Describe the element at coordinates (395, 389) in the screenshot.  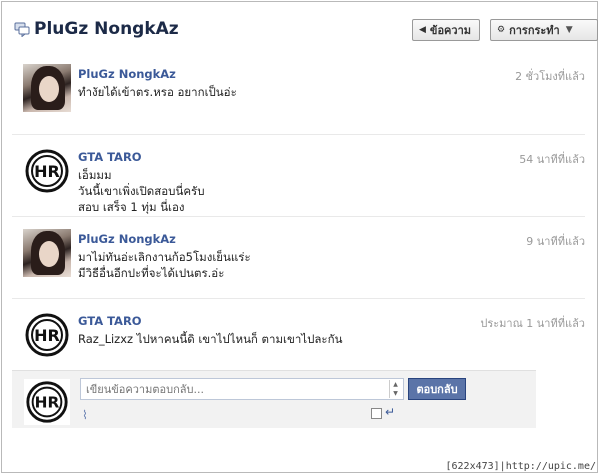
I see `input-scrollbar: ▲ ▼` at that location.